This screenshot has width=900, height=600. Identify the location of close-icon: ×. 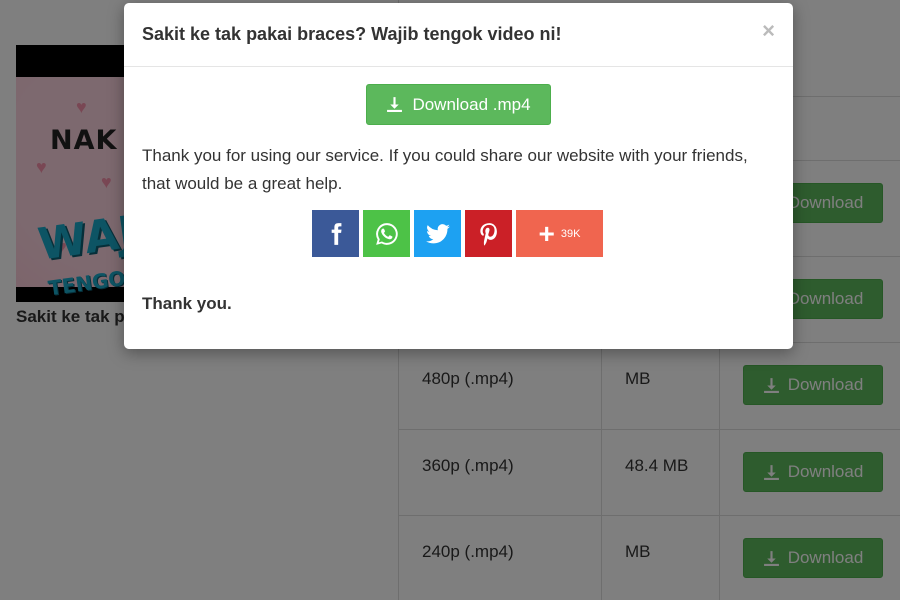
(768, 31).